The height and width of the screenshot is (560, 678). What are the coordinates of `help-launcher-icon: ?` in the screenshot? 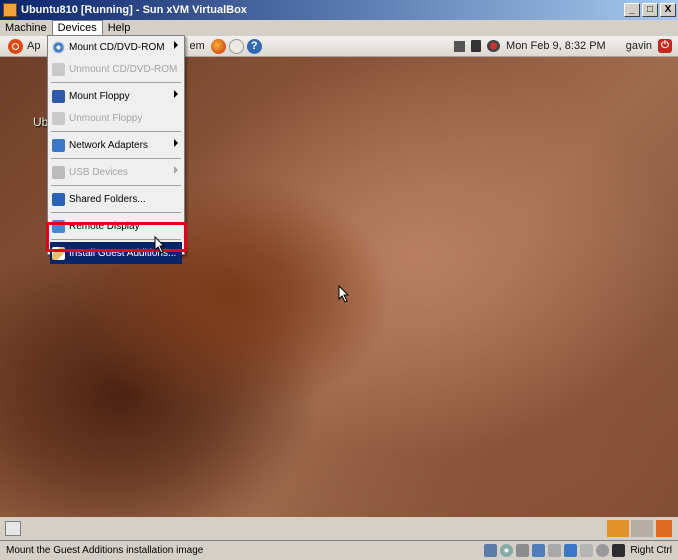 It's located at (254, 46).